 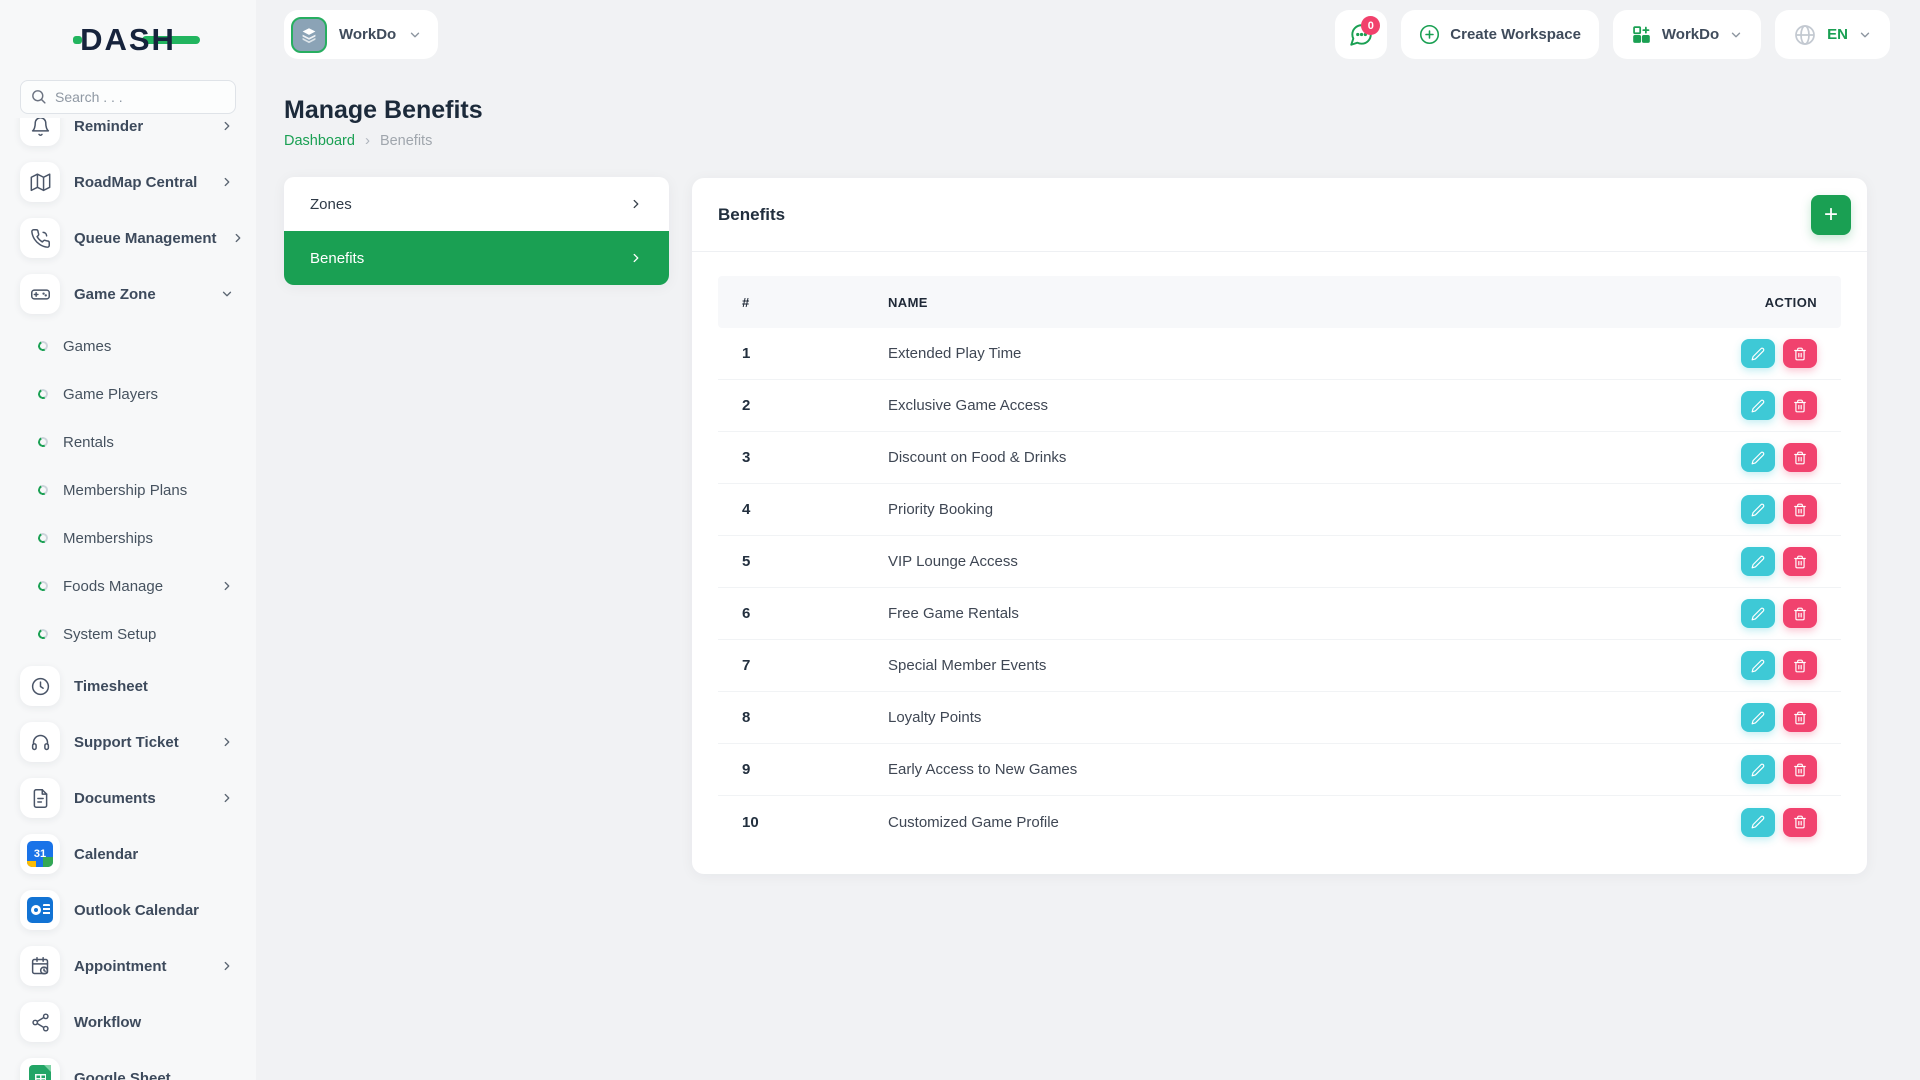 I want to click on sidebar-item-label: Calendar, so click(x=106, y=854).